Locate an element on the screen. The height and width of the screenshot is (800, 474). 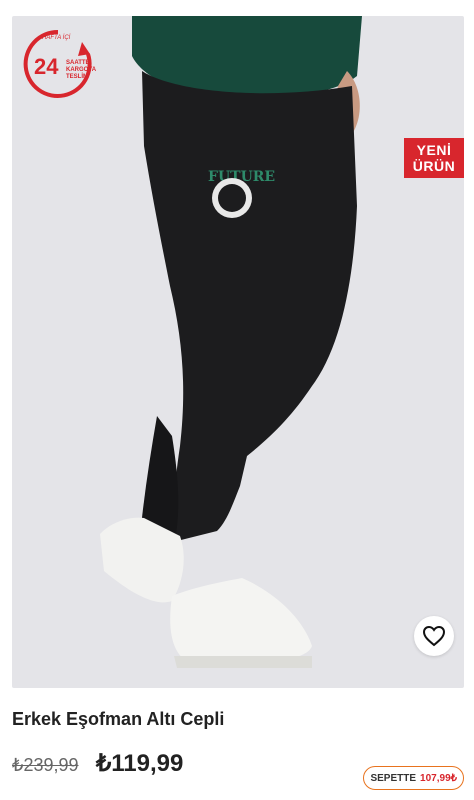
old-price: ₺239,99 is located at coordinates (45, 765).